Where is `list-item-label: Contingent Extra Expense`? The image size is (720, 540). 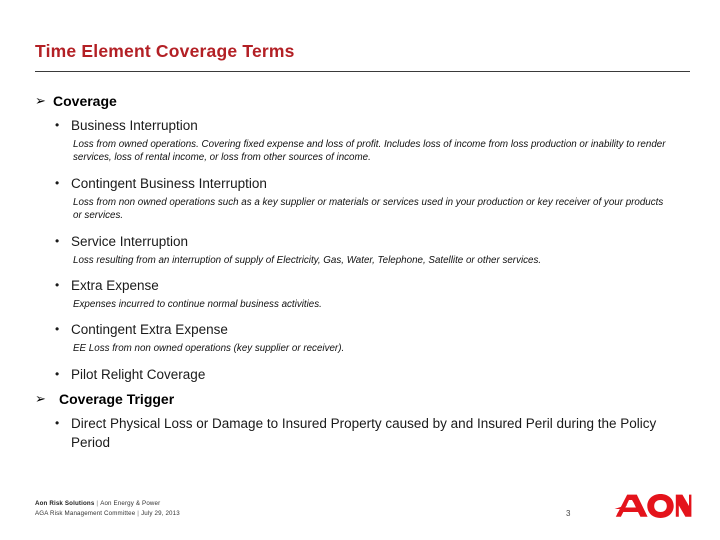
list-item-label: Contingent Extra Expense is located at coordinates (149, 330).